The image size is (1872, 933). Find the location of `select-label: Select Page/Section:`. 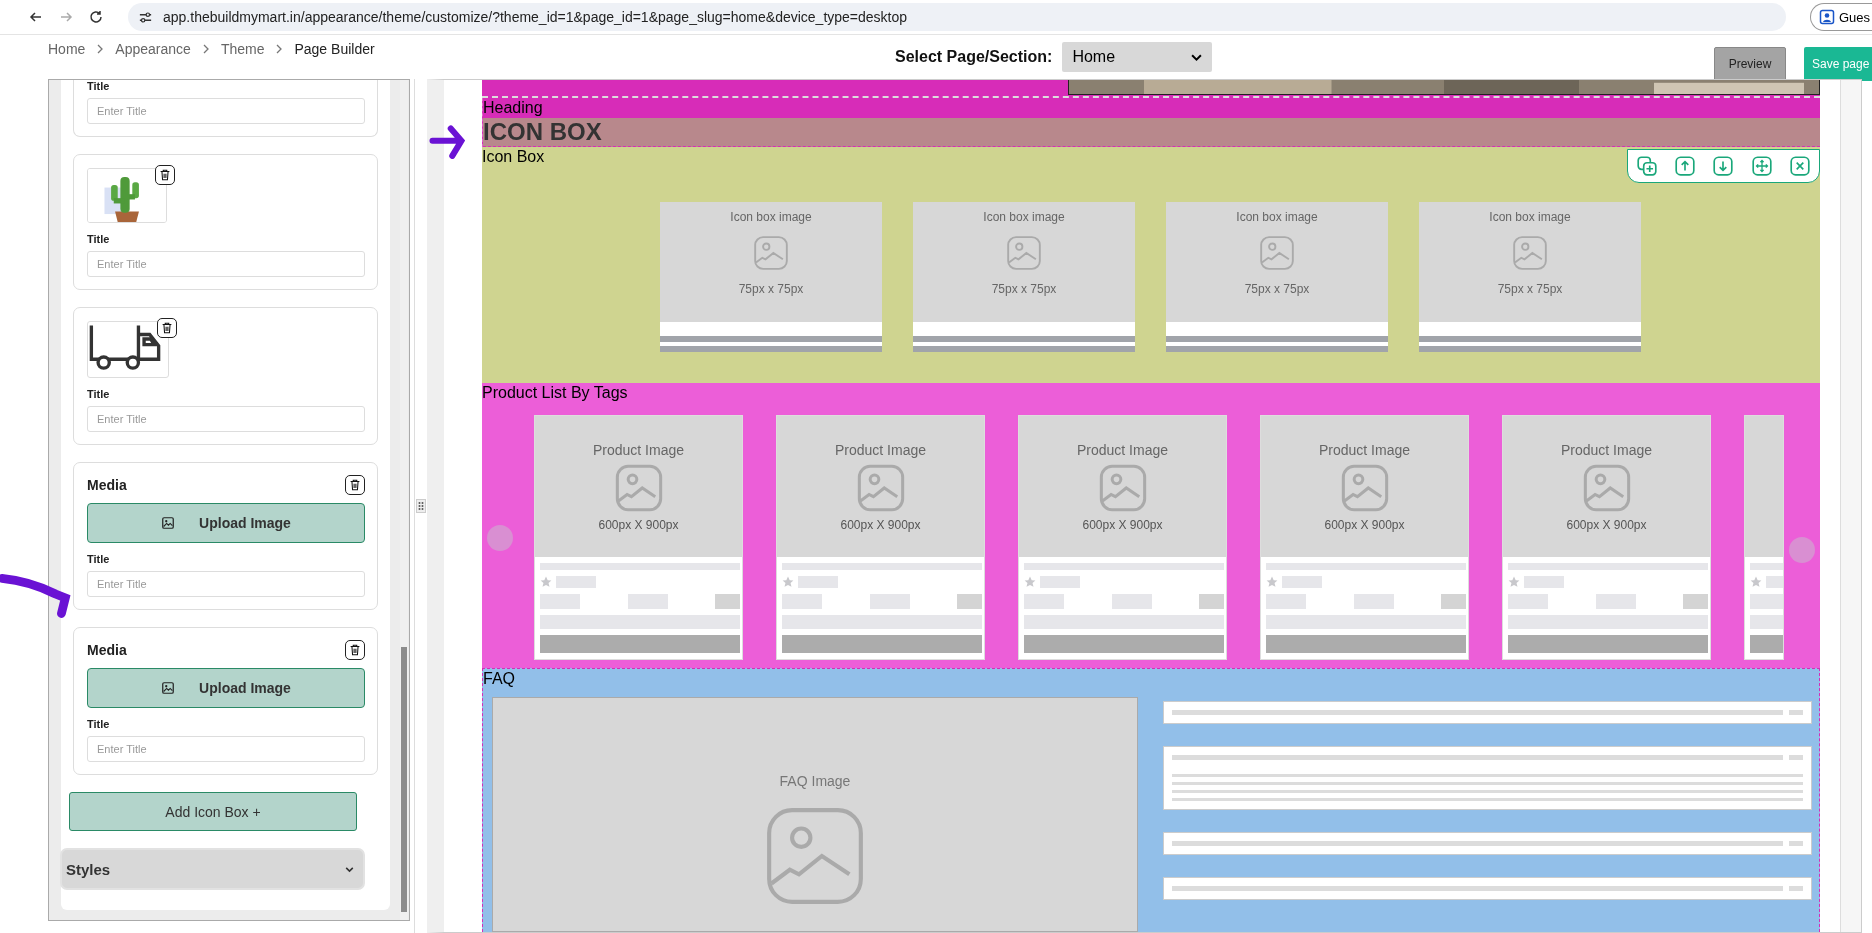

select-label: Select Page/Section: is located at coordinates (974, 57).